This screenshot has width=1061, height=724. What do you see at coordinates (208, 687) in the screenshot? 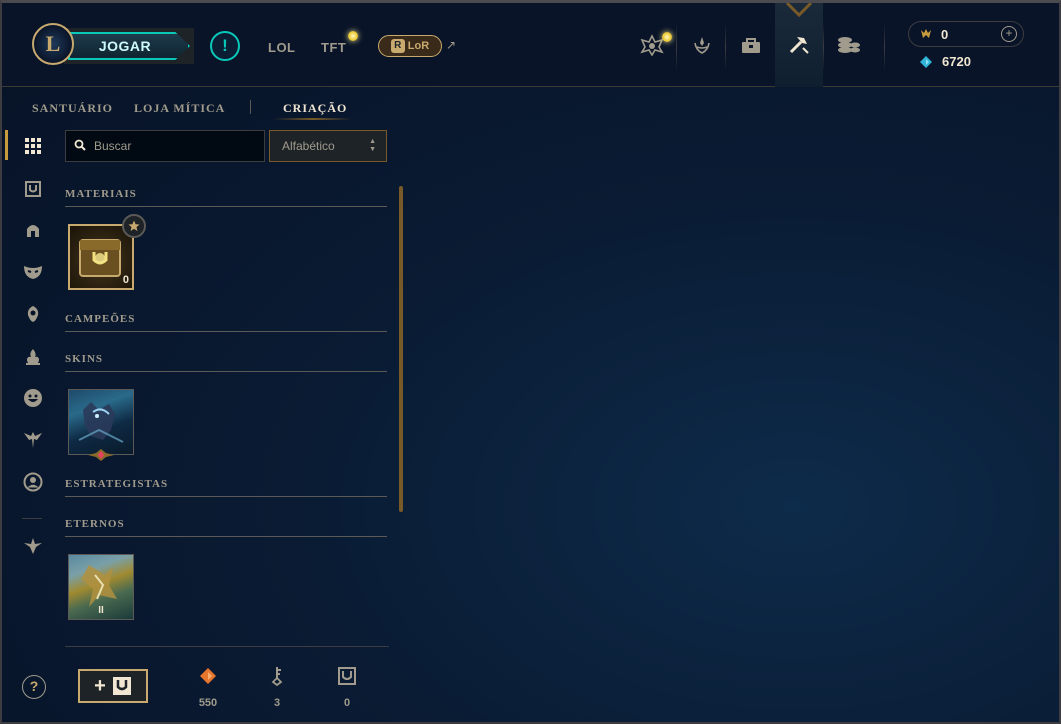
I see `orange-essence-stat: 550` at bounding box center [208, 687].